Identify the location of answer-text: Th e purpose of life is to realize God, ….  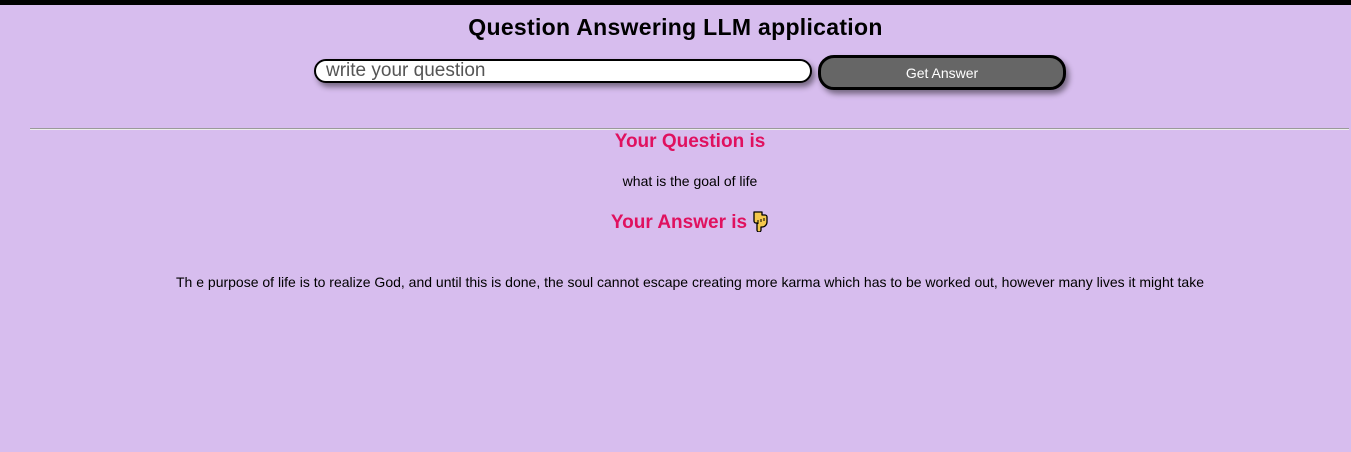
(690, 282).